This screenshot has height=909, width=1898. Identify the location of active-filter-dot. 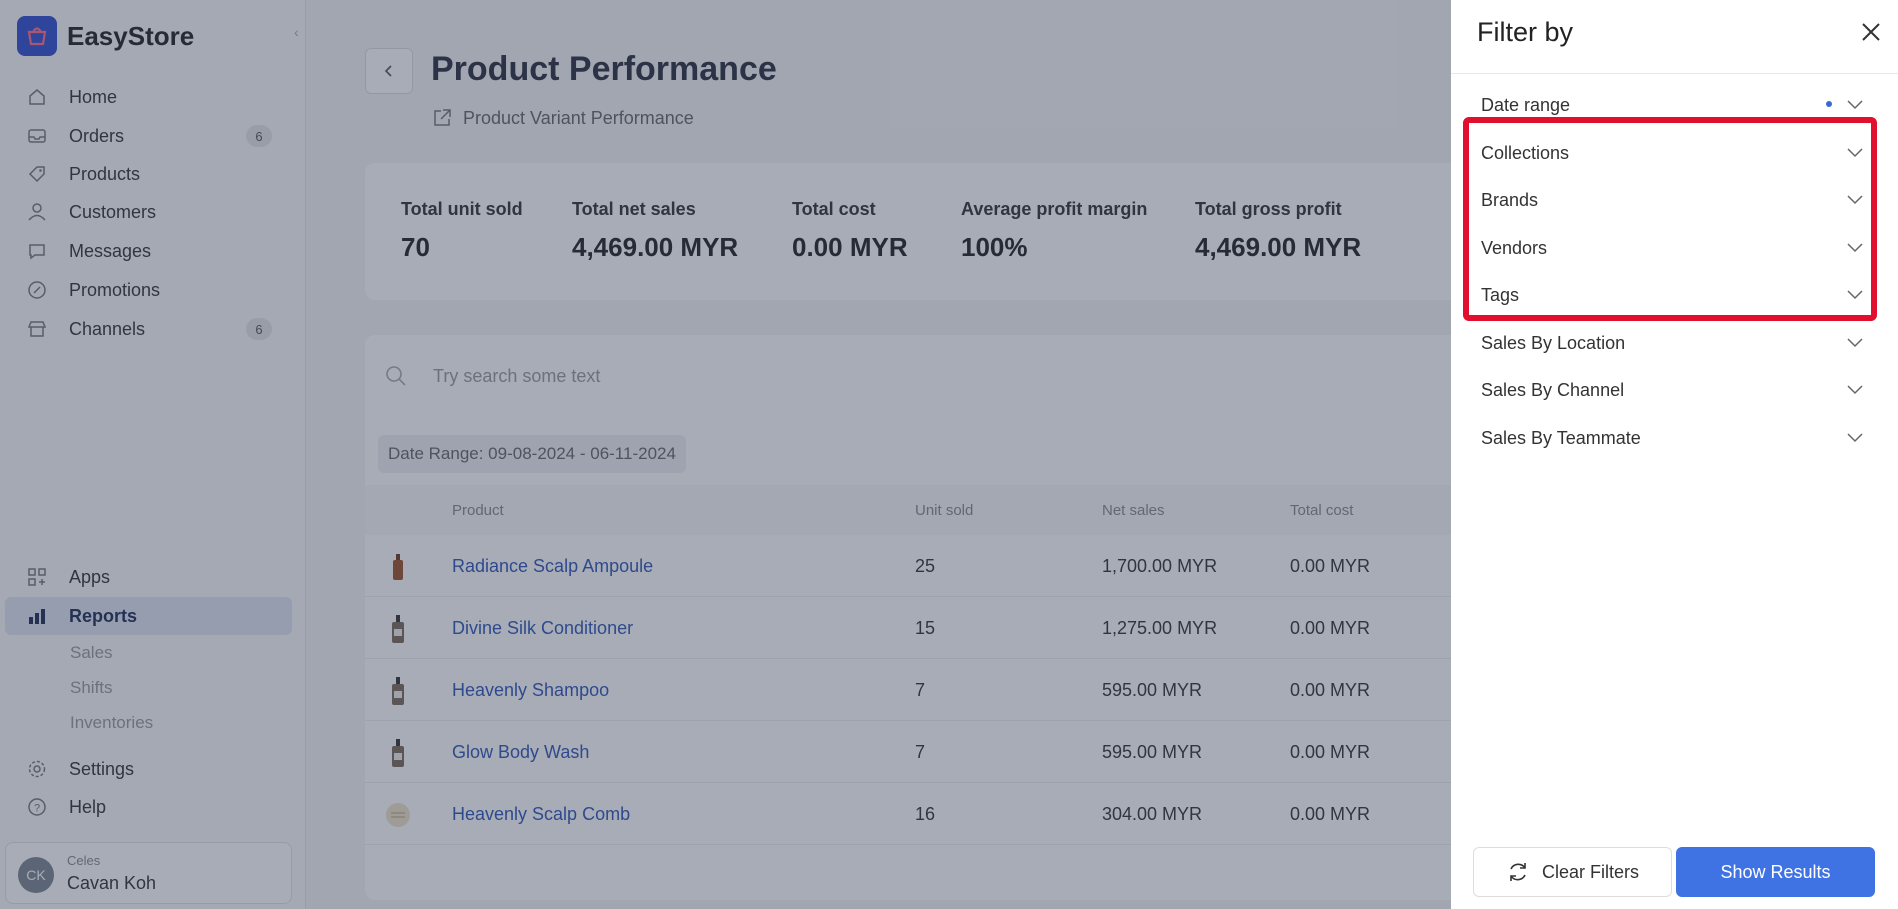
(1829, 104).